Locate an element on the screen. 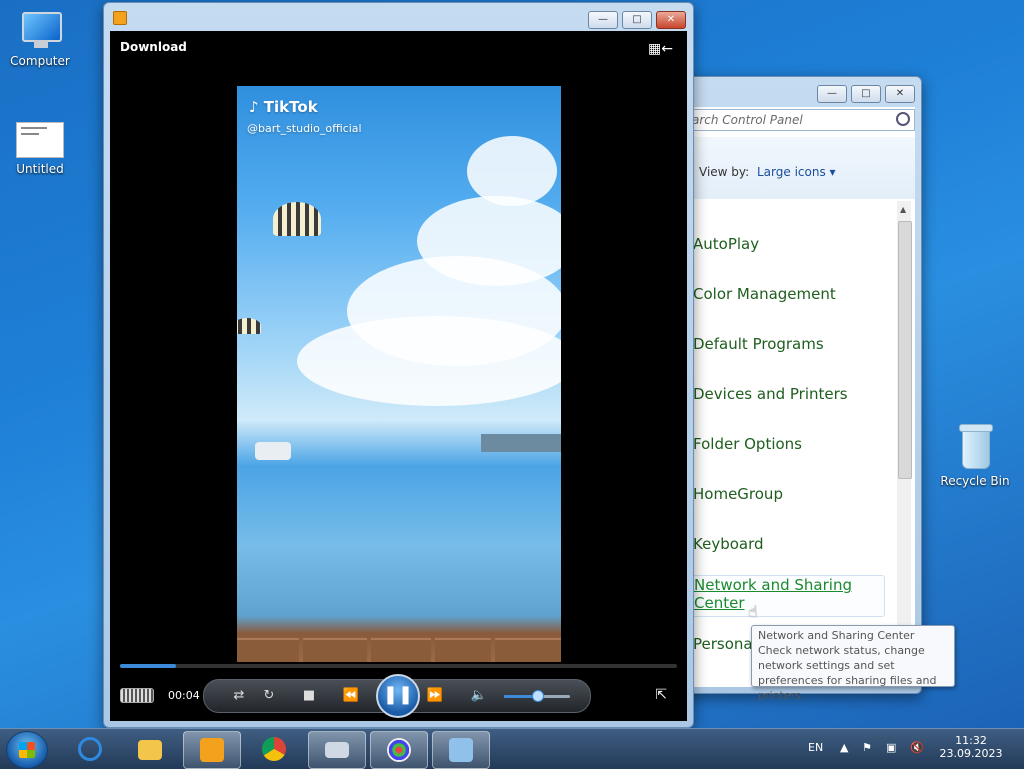 The height and width of the screenshot is (769, 1024). volume-icon: 🔇 is located at coordinates (917, 747).